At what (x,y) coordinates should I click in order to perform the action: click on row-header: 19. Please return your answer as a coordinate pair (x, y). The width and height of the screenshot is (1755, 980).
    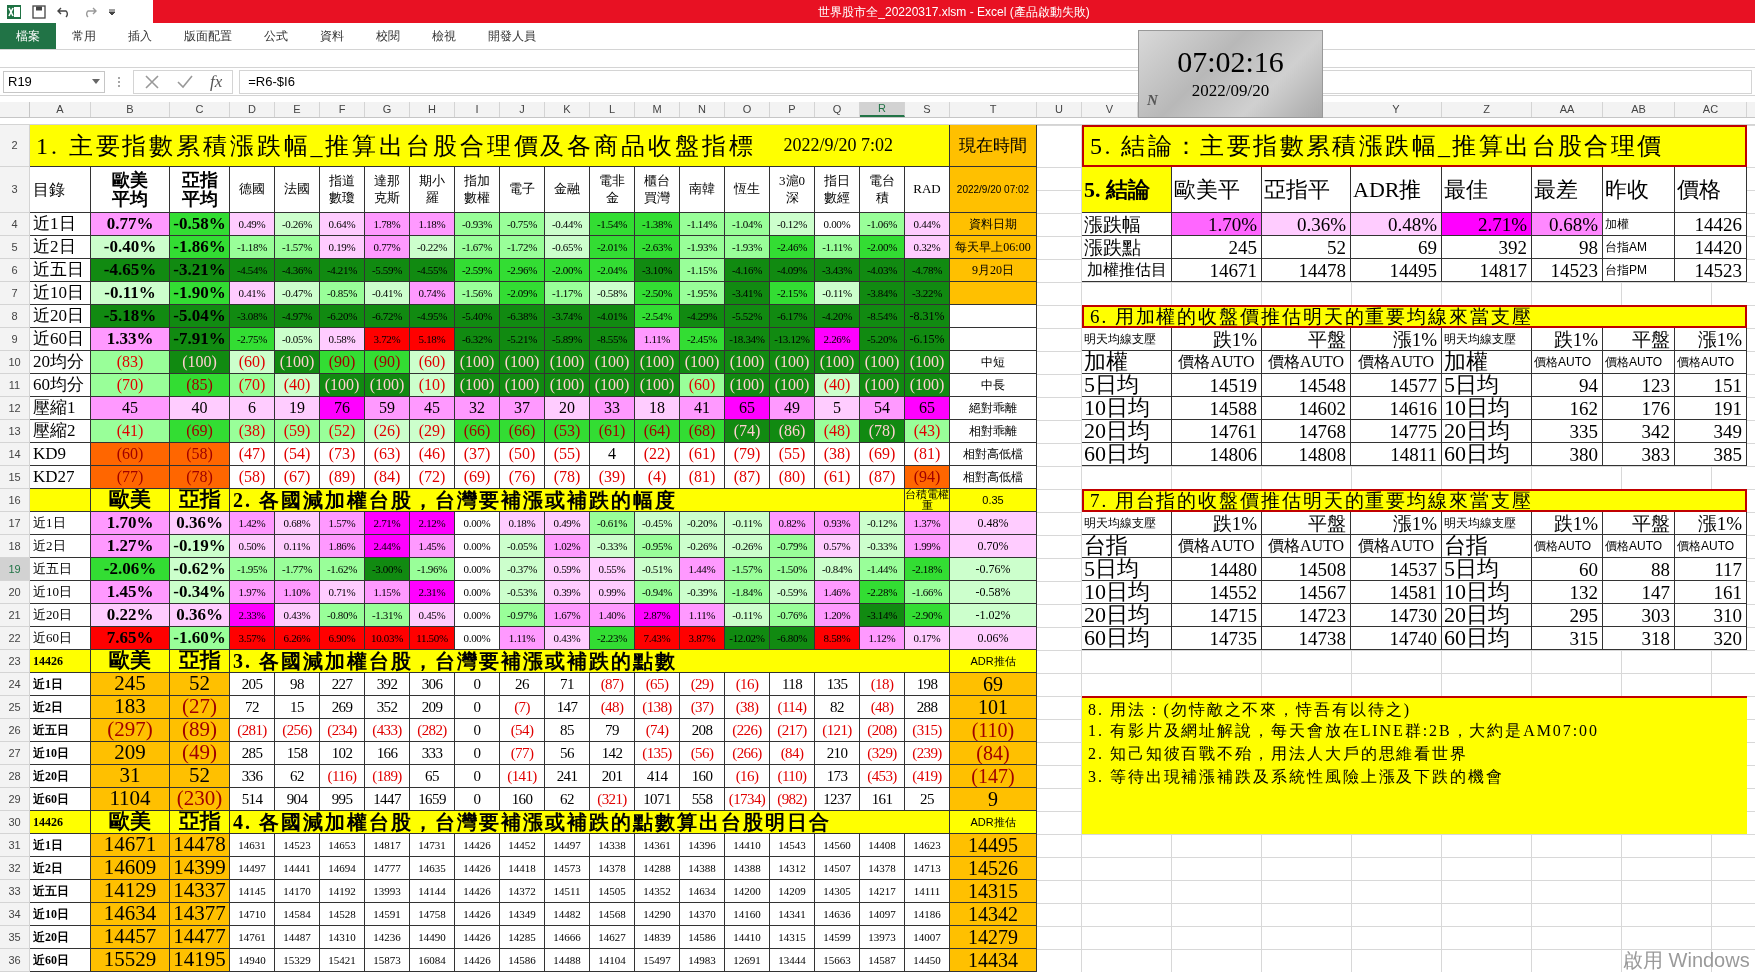
    Looking at the image, I should click on (15, 569).